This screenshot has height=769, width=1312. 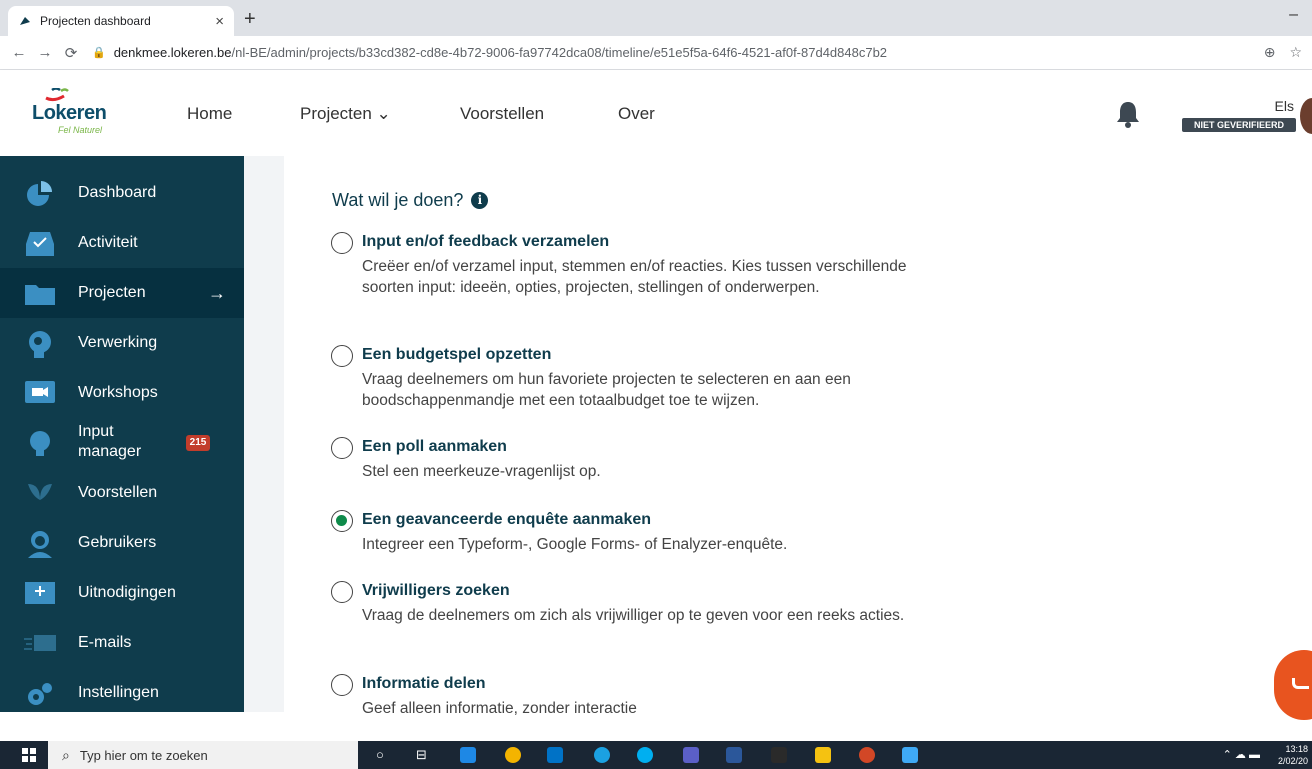 I want to click on question-text: Wat wil je doen?, so click(x=398, y=200).